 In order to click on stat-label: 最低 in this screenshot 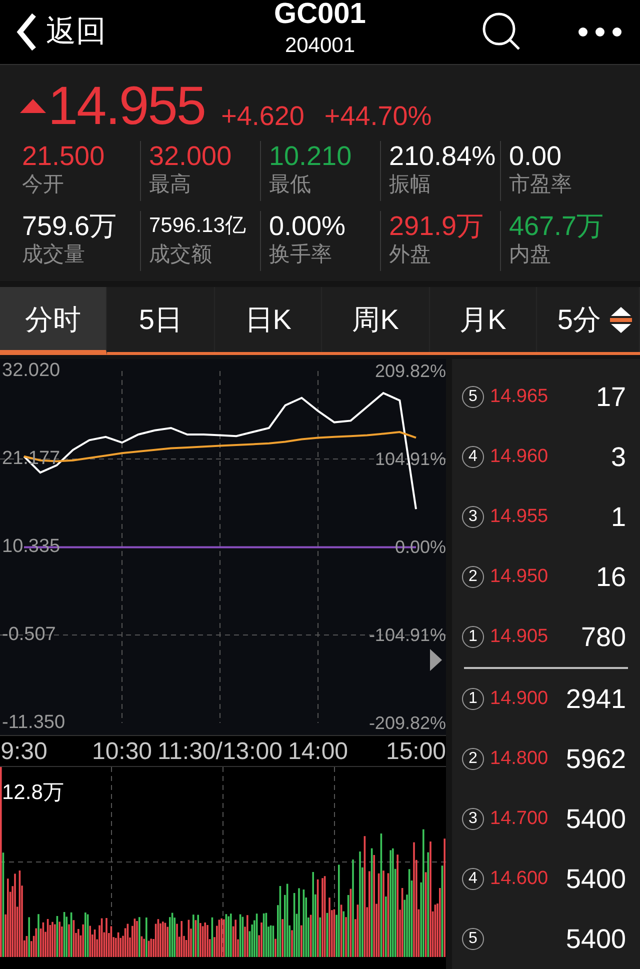, I will do `click(290, 185)`.